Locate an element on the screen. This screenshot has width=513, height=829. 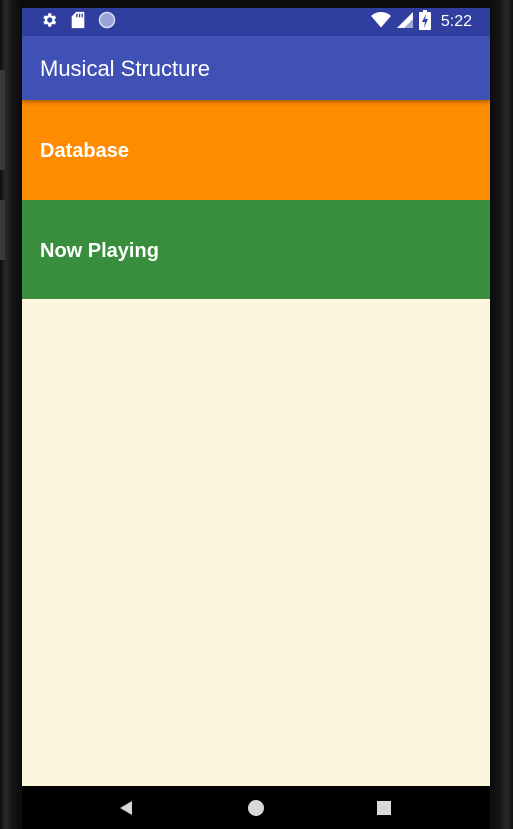
settings-icon is located at coordinates (49, 22).